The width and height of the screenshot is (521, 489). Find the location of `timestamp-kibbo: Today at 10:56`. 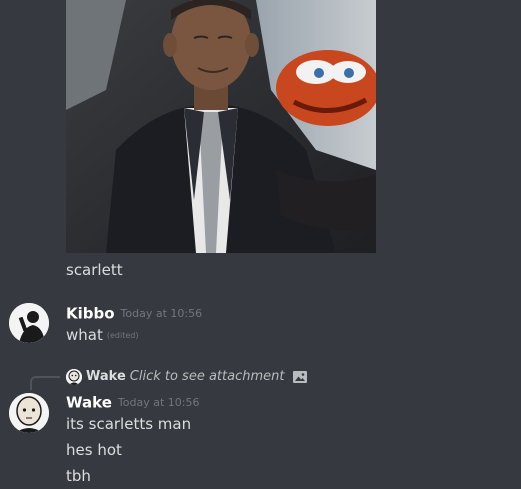

timestamp-kibbo: Today at 10:56 is located at coordinates (161, 313).